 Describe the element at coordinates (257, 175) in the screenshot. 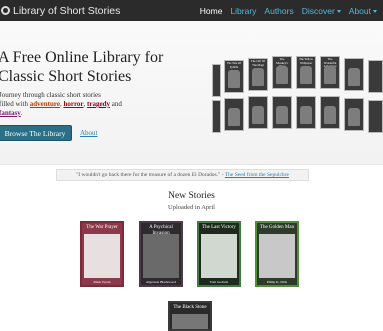

I see `quote-source-link: The Seed from the Sepulchre` at that location.